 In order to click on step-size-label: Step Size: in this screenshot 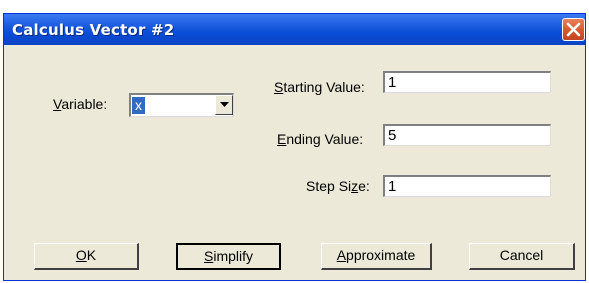, I will do `click(338, 186)`.